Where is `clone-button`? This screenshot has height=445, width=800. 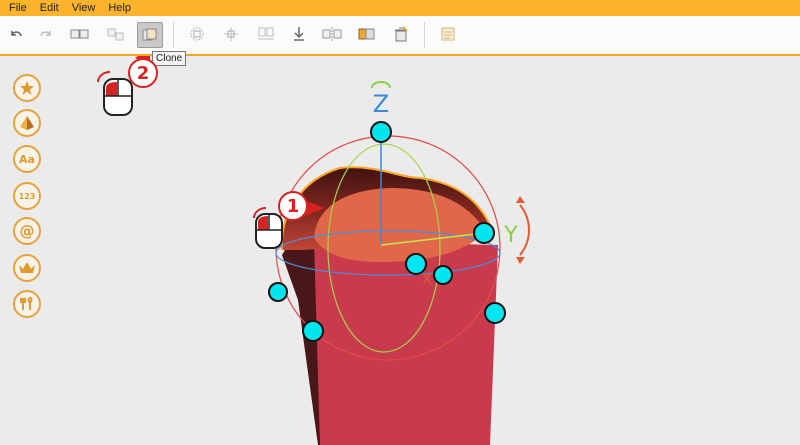 clone-button is located at coordinates (150, 35).